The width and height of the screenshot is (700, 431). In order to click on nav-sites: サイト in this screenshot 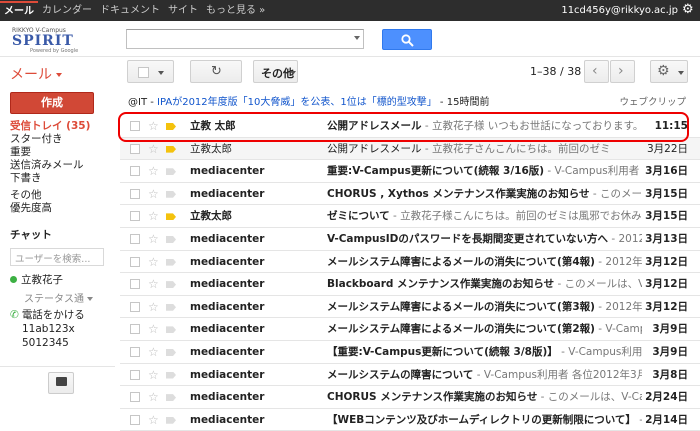, I will do `click(183, 10)`.